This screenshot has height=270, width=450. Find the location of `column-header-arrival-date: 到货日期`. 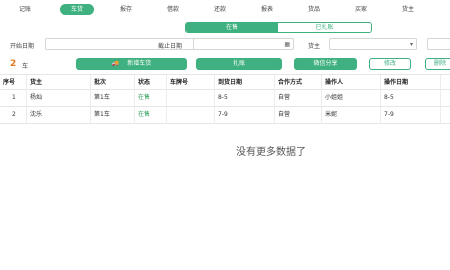

column-header-arrival-date: 到货日期 is located at coordinates (245, 83).